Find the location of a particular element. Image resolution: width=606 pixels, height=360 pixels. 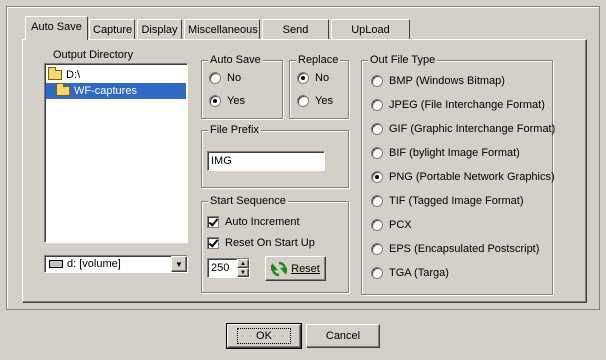

tab-capture: Capture is located at coordinates (112, 29).